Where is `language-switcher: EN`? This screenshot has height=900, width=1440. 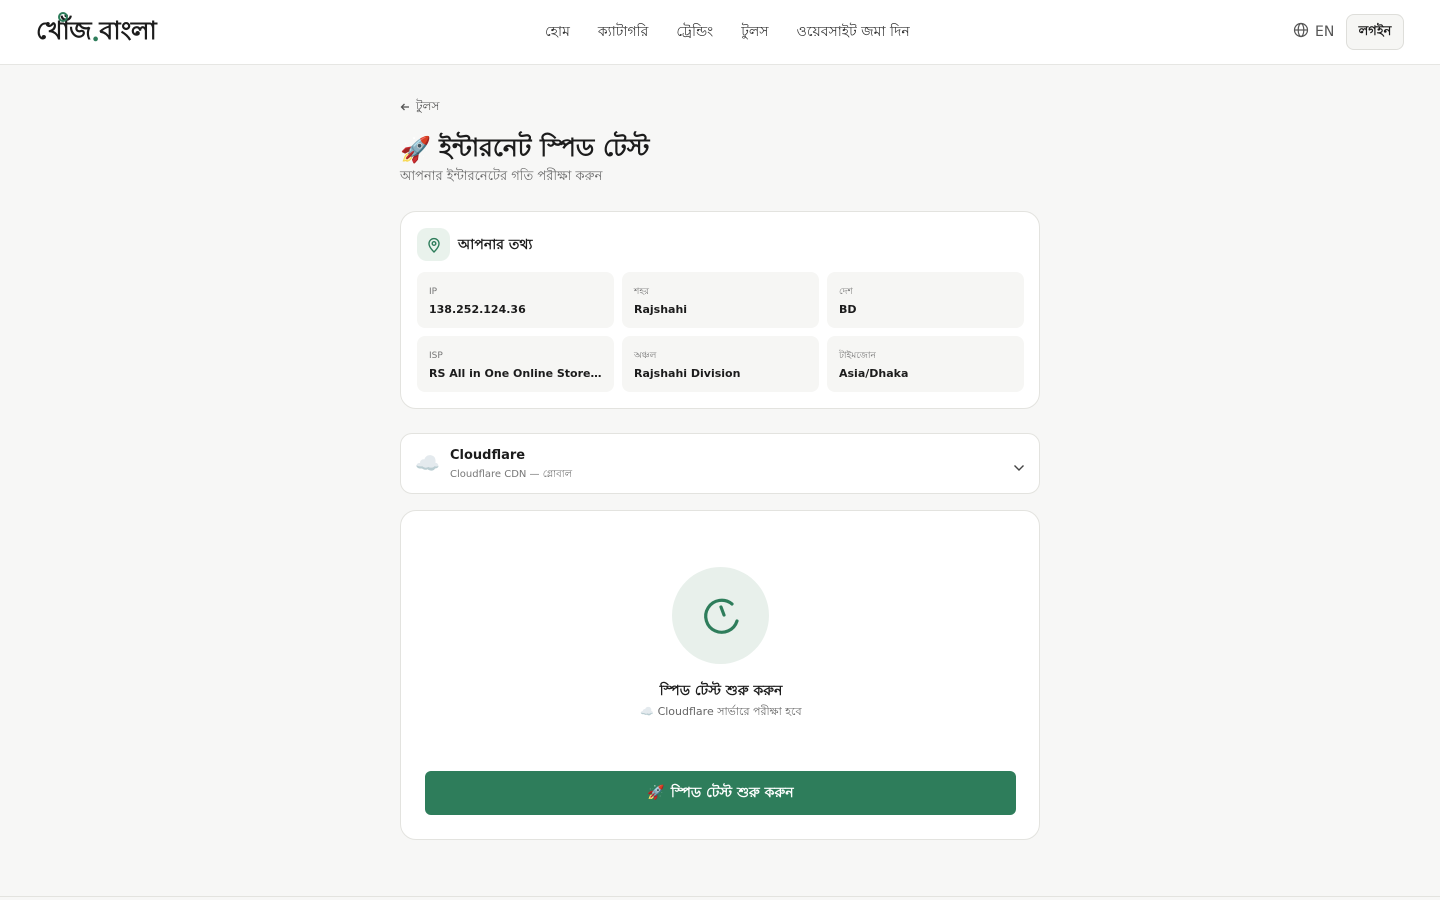 language-switcher: EN is located at coordinates (1313, 32).